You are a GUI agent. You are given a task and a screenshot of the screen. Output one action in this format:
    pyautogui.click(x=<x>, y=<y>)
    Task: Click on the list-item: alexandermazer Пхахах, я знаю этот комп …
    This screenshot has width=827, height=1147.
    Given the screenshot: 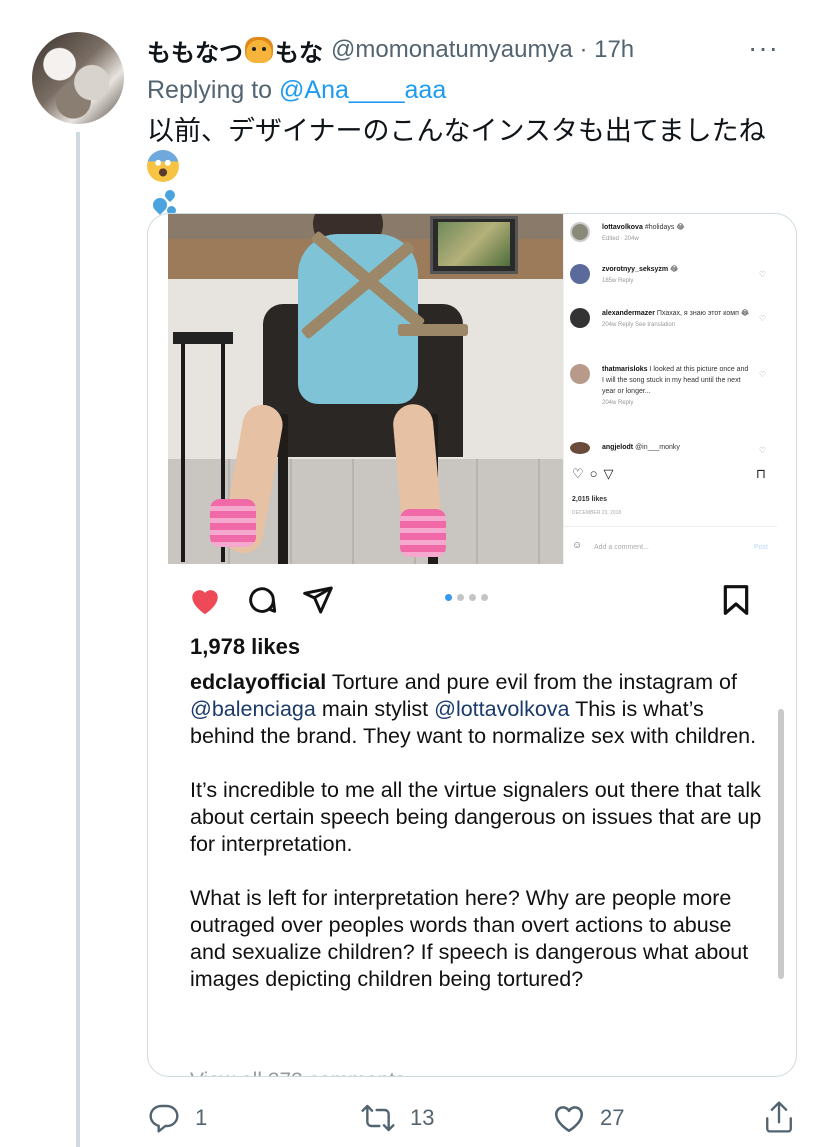 What is the action you would take?
    pyautogui.click(x=670, y=319)
    